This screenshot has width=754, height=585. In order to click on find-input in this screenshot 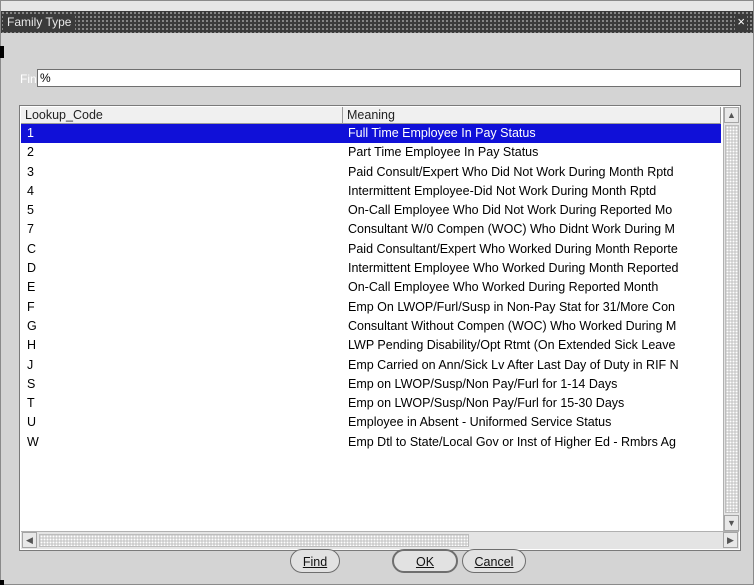, I will do `click(389, 78)`.